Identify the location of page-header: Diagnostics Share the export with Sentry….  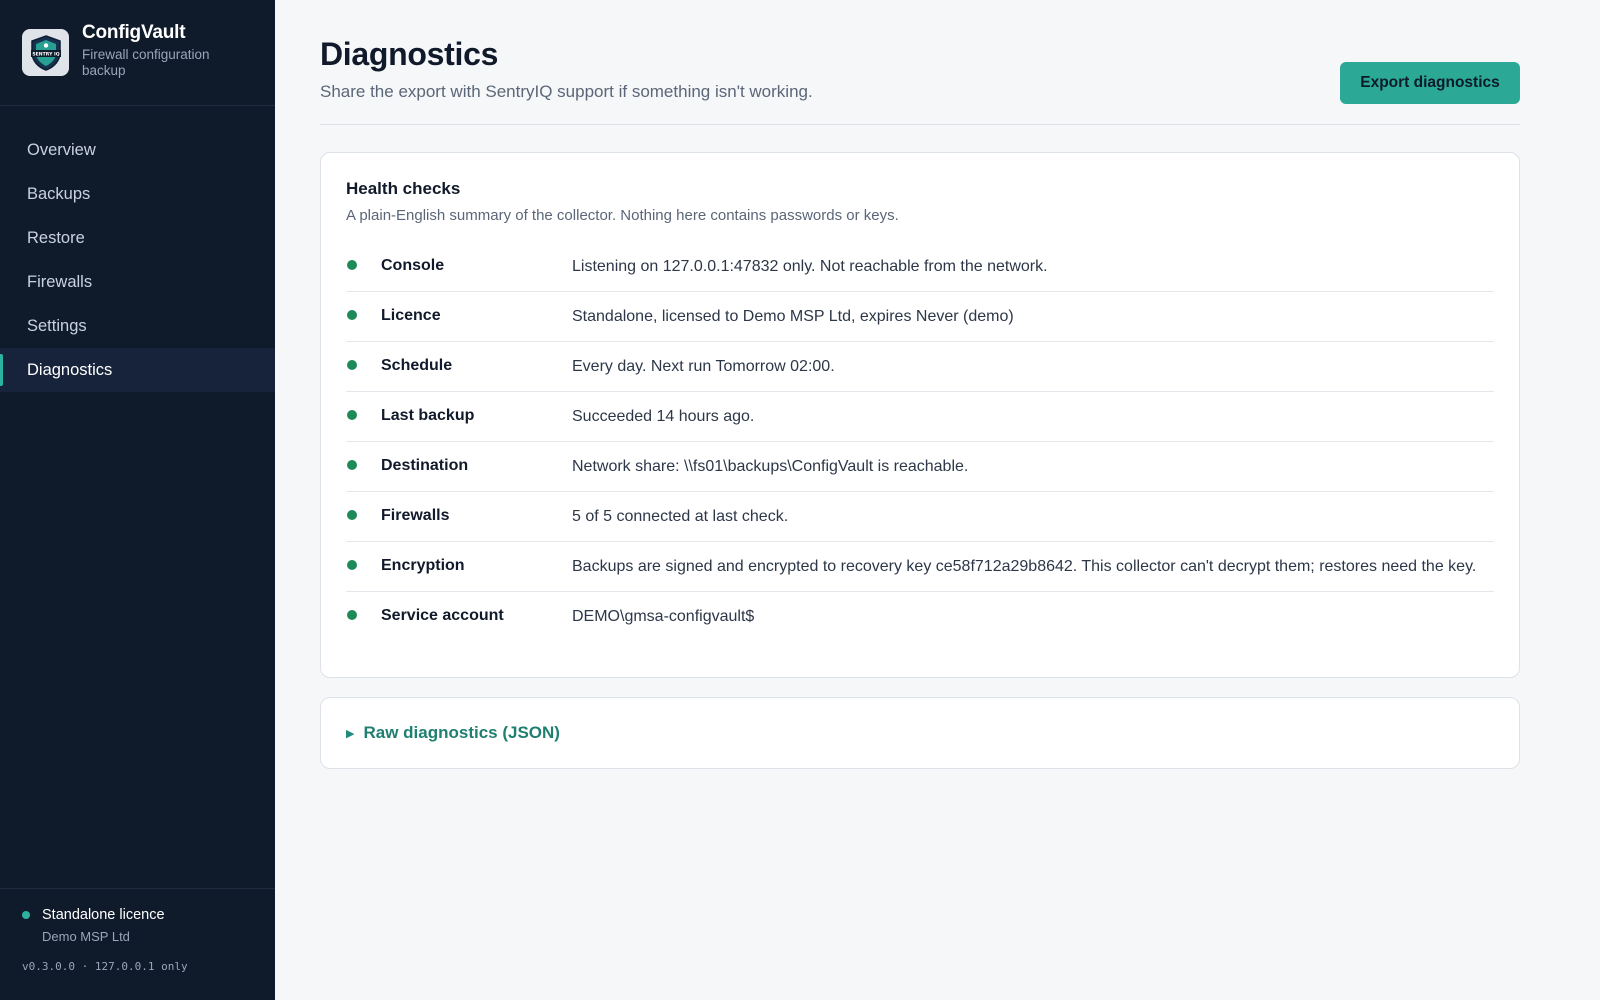
(920, 62).